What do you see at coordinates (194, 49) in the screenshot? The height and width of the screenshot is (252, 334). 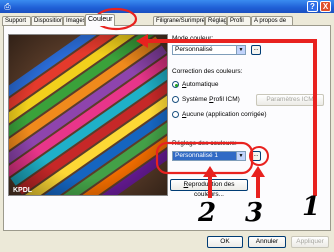 I see `color-mode-value: Personnalisé` at bounding box center [194, 49].